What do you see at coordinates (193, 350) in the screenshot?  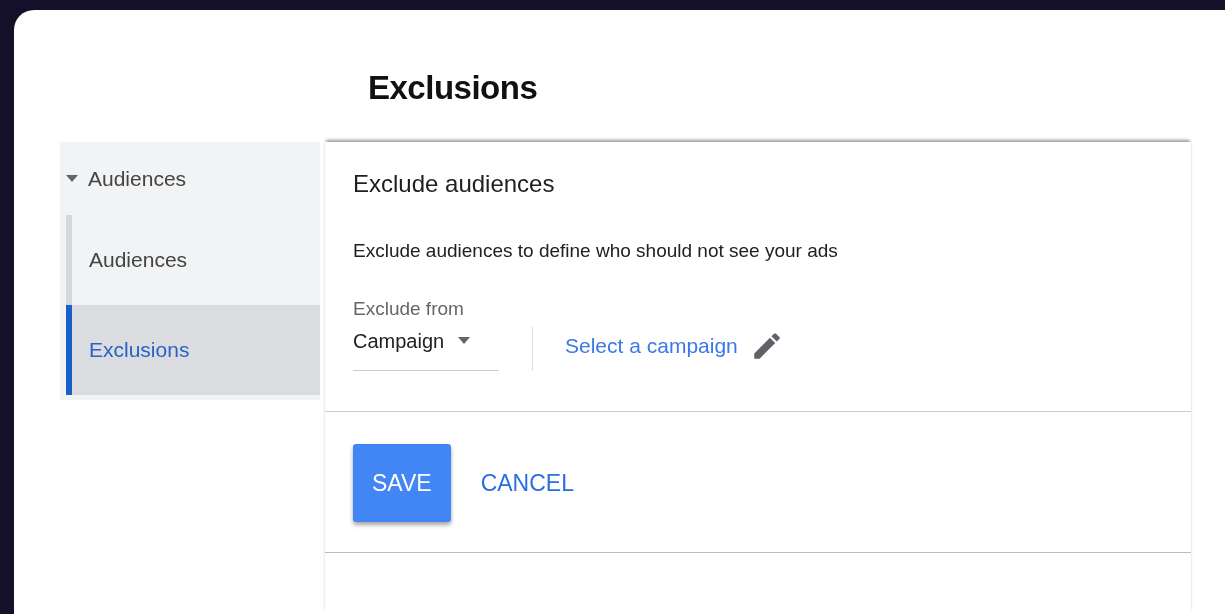 I see `sidebar-item: Exclusions` at bounding box center [193, 350].